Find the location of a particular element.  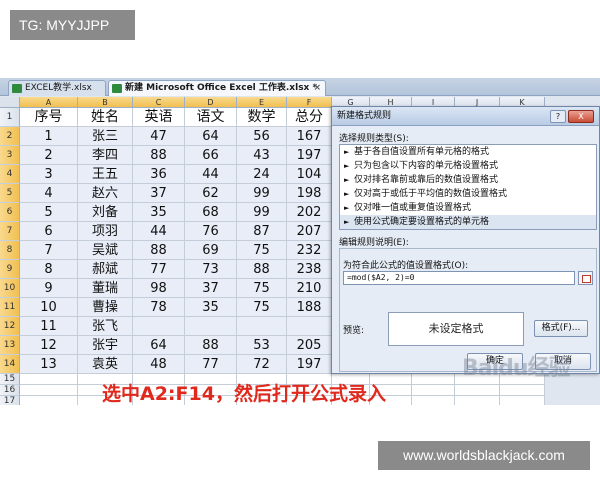

row-header-14: 14 is located at coordinates (10, 364).